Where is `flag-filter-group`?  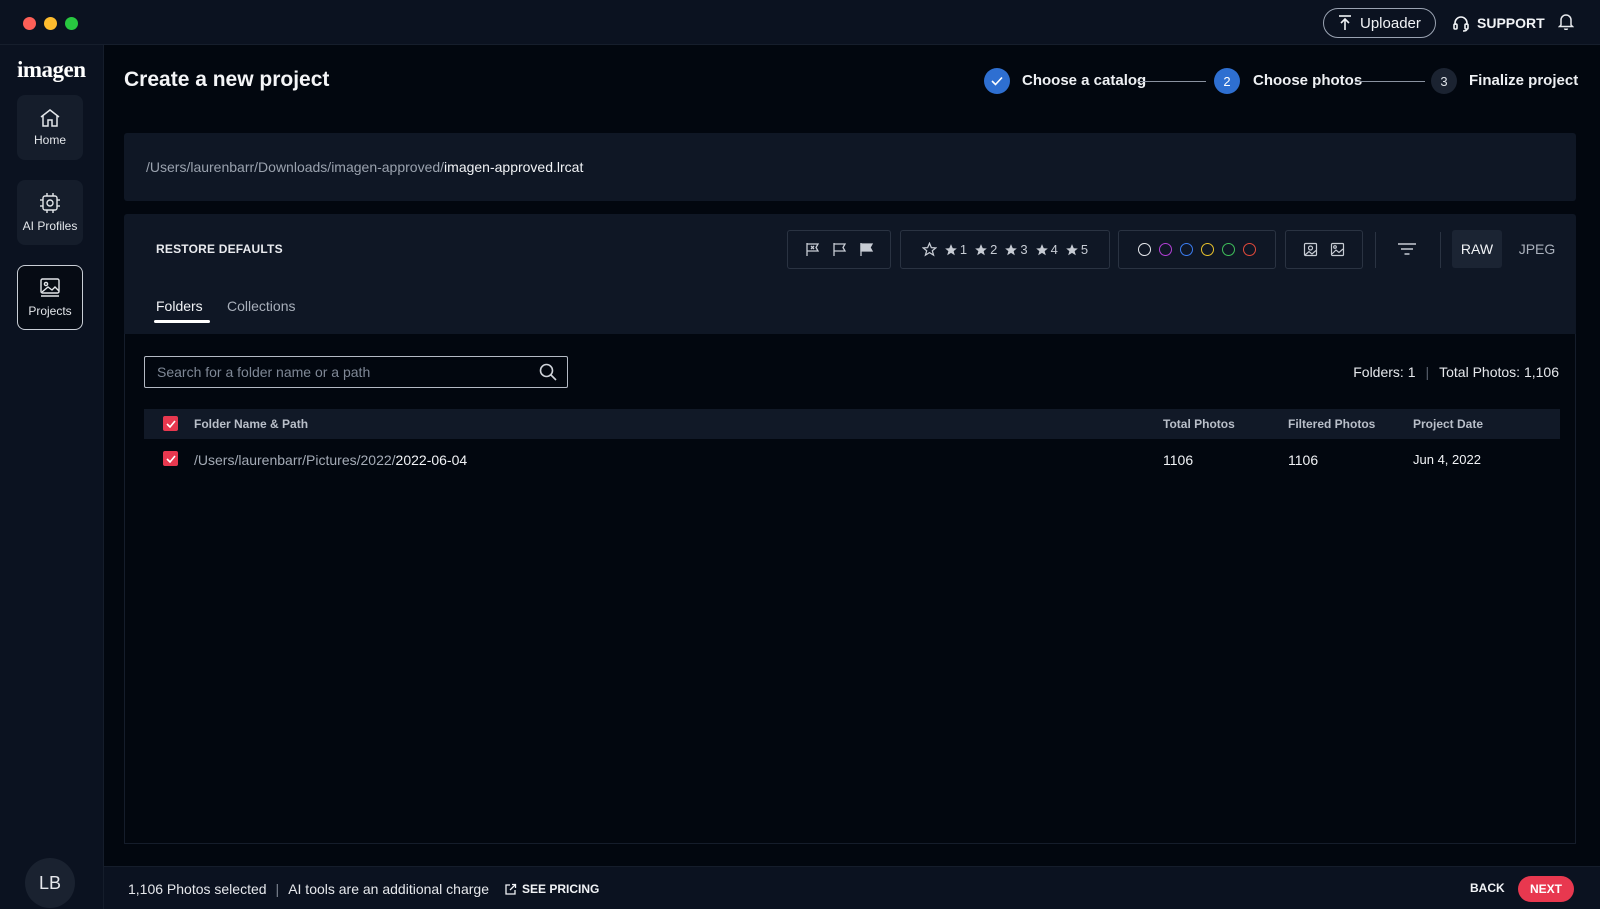
flag-filter-group is located at coordinates (839, 249).